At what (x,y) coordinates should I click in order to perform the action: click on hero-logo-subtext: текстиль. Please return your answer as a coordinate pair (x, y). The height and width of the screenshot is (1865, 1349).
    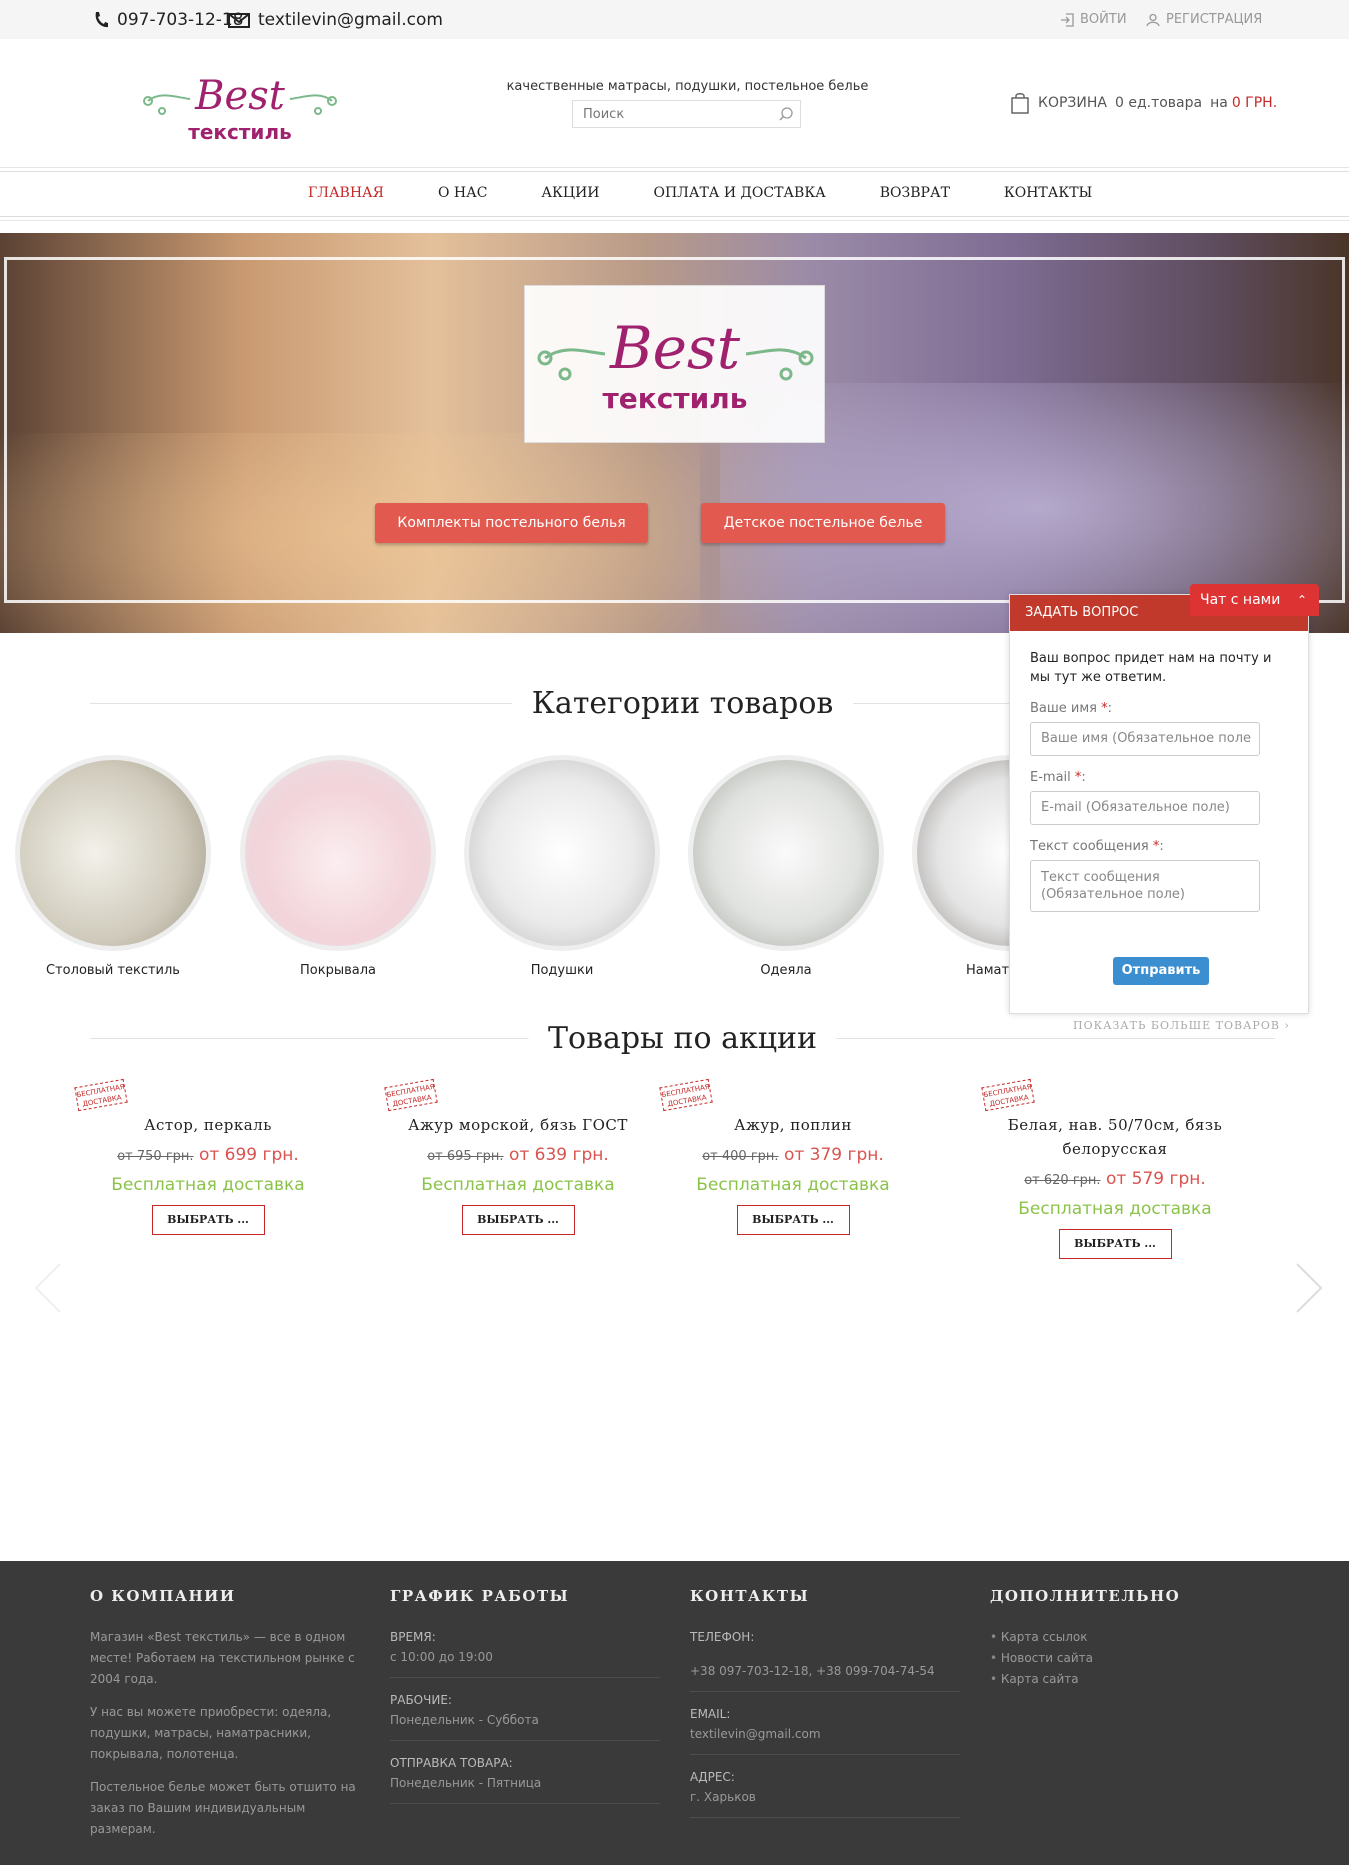
    Looking at the image, I should click on (675, 398).